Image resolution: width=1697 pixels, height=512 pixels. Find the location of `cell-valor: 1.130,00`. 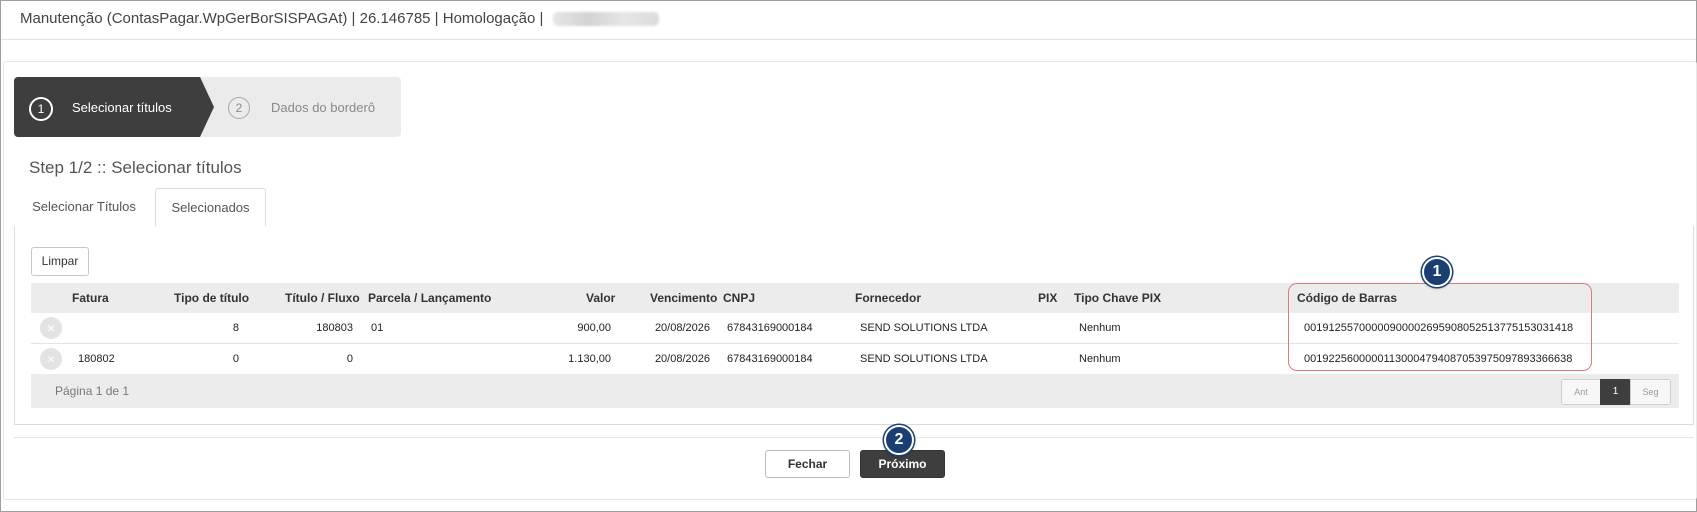

cell-valor: 1.130,00 is located at coordinates (589, 359).